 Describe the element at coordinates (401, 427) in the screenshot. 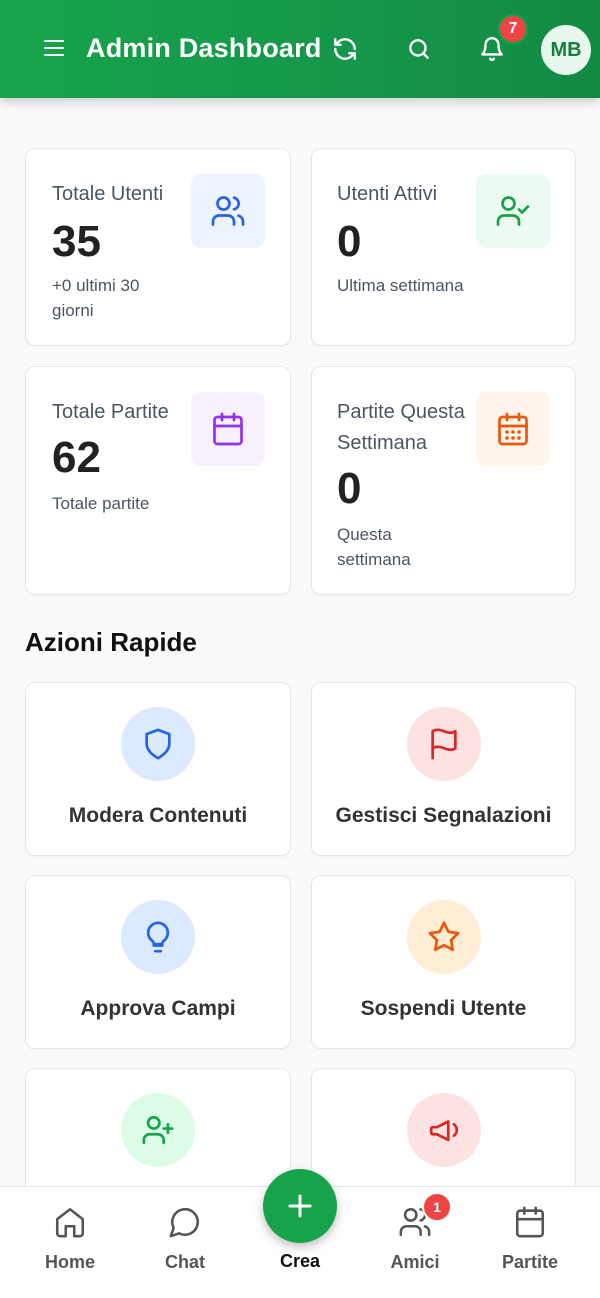

I see `stat-label: Partite Questa Settimana` at that location.